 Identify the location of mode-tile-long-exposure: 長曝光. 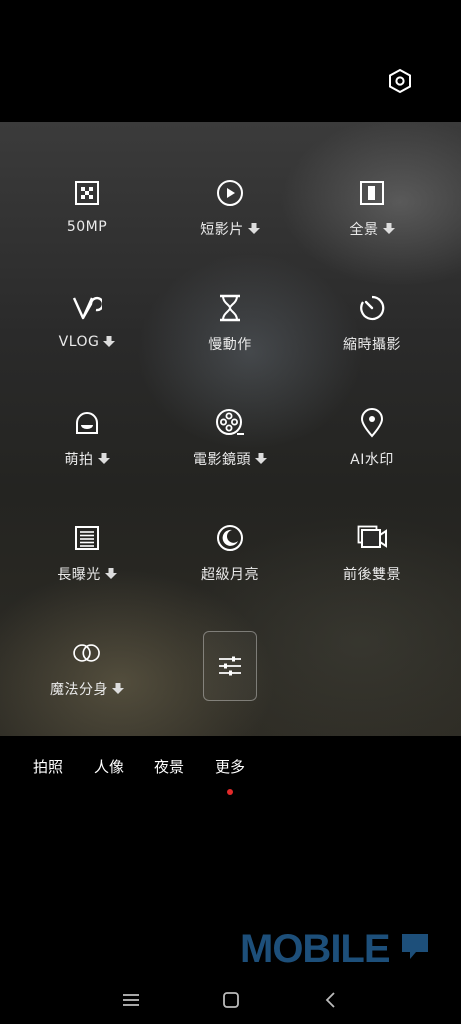
(87, 568).